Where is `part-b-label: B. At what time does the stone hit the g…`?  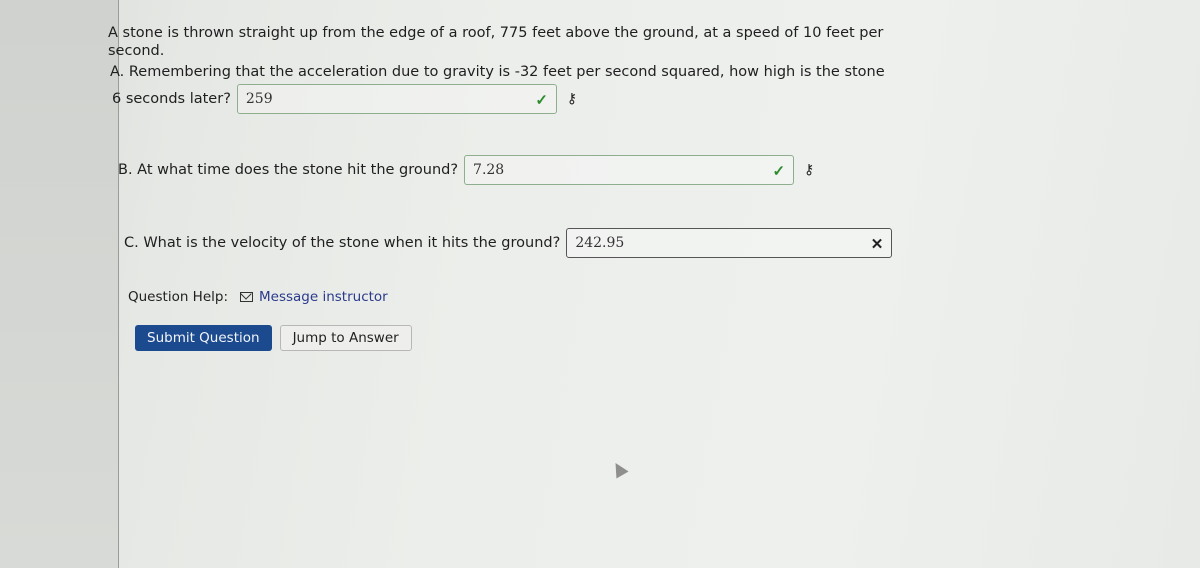
part-b-label: B. At what time does the stone hit the g… is located at coordinates (288, 170).